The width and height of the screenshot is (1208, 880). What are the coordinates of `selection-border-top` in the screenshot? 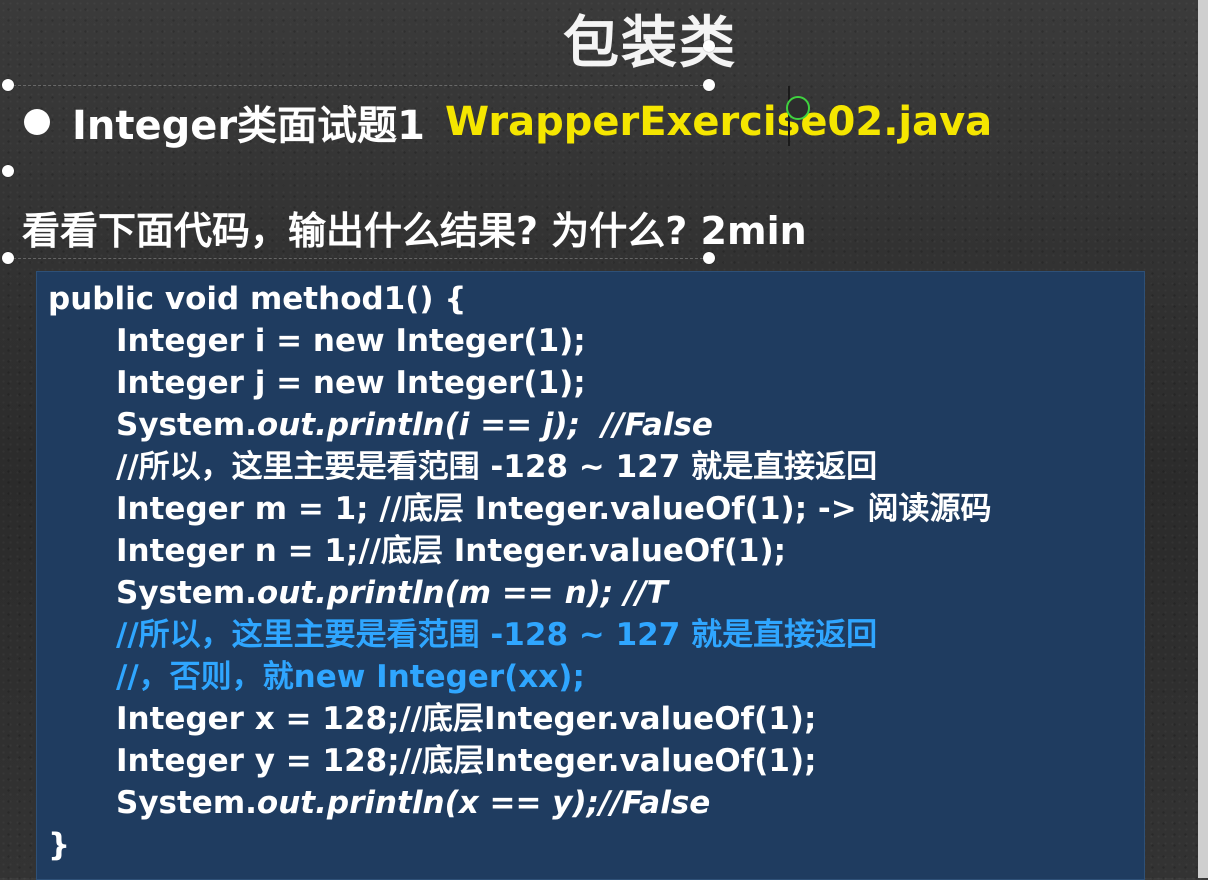 It's located at (358, 85).